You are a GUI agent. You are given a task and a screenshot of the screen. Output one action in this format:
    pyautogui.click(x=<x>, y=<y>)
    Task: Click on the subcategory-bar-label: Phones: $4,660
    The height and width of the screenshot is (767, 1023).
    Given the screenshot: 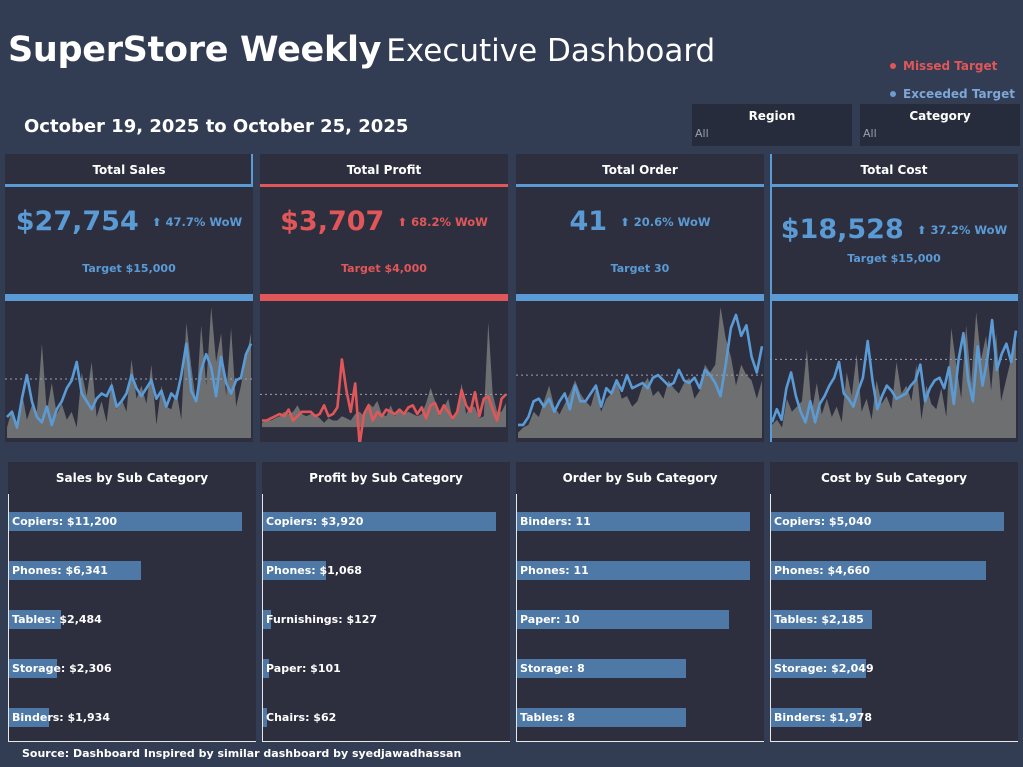 What is the action you would take?
    pyautogui.click(x=822, y=570)
    